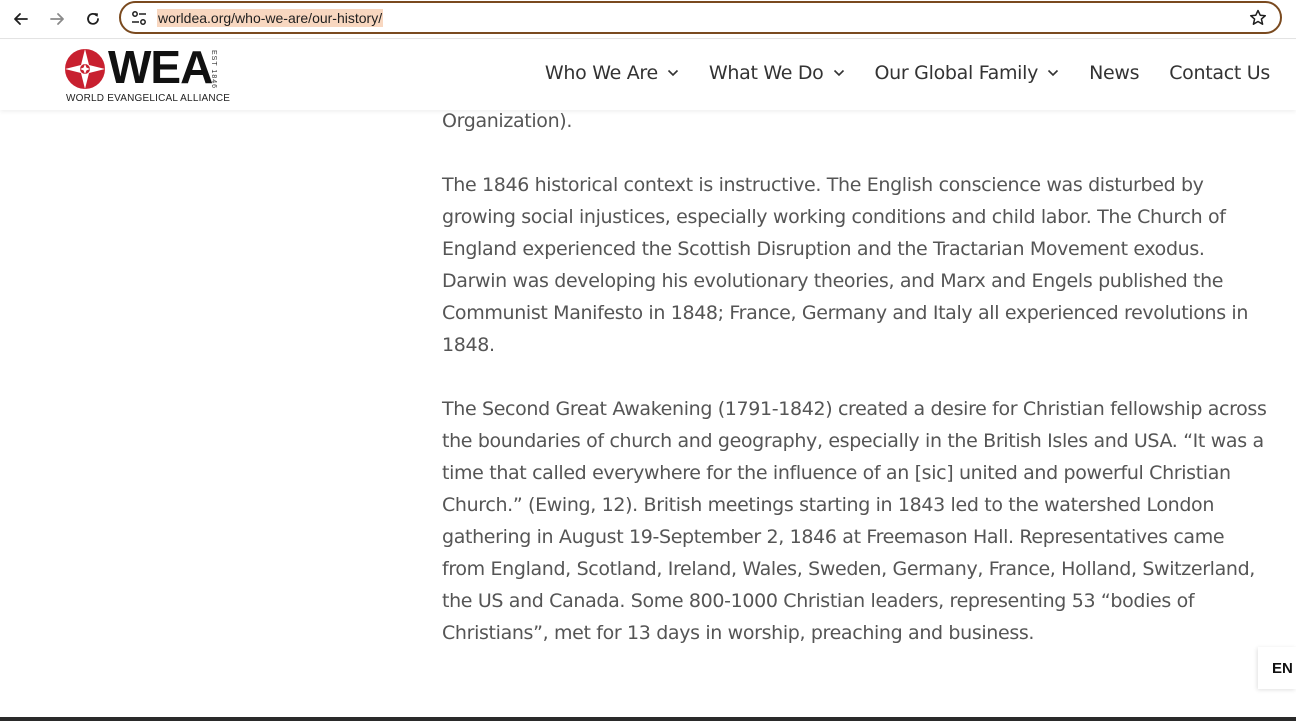 The height and width of the screenshot is (721, 1296). Describe the element at coordinates (601, 73) in the screenshot. I see `nav-label: Who We Are` at that location.